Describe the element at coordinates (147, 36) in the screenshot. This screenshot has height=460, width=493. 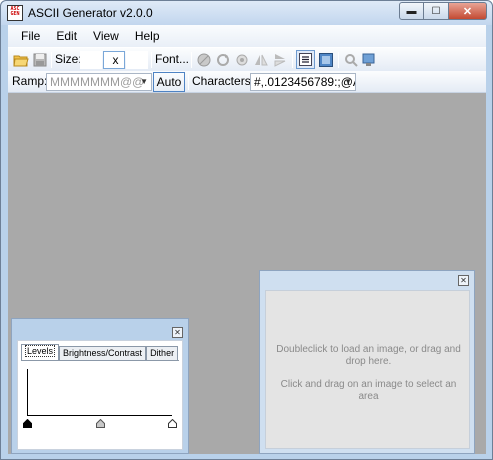
I see `menu-help: Help` at that location.